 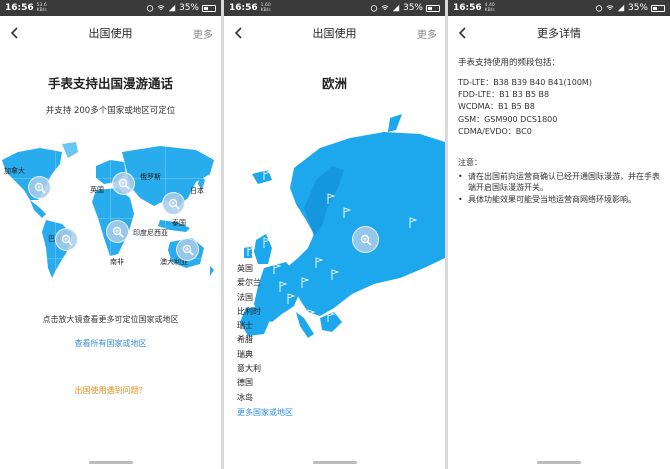 I want to click on band-line: FDD-LTE：B1 B3 B5 B8, so click(x=504, y=95).